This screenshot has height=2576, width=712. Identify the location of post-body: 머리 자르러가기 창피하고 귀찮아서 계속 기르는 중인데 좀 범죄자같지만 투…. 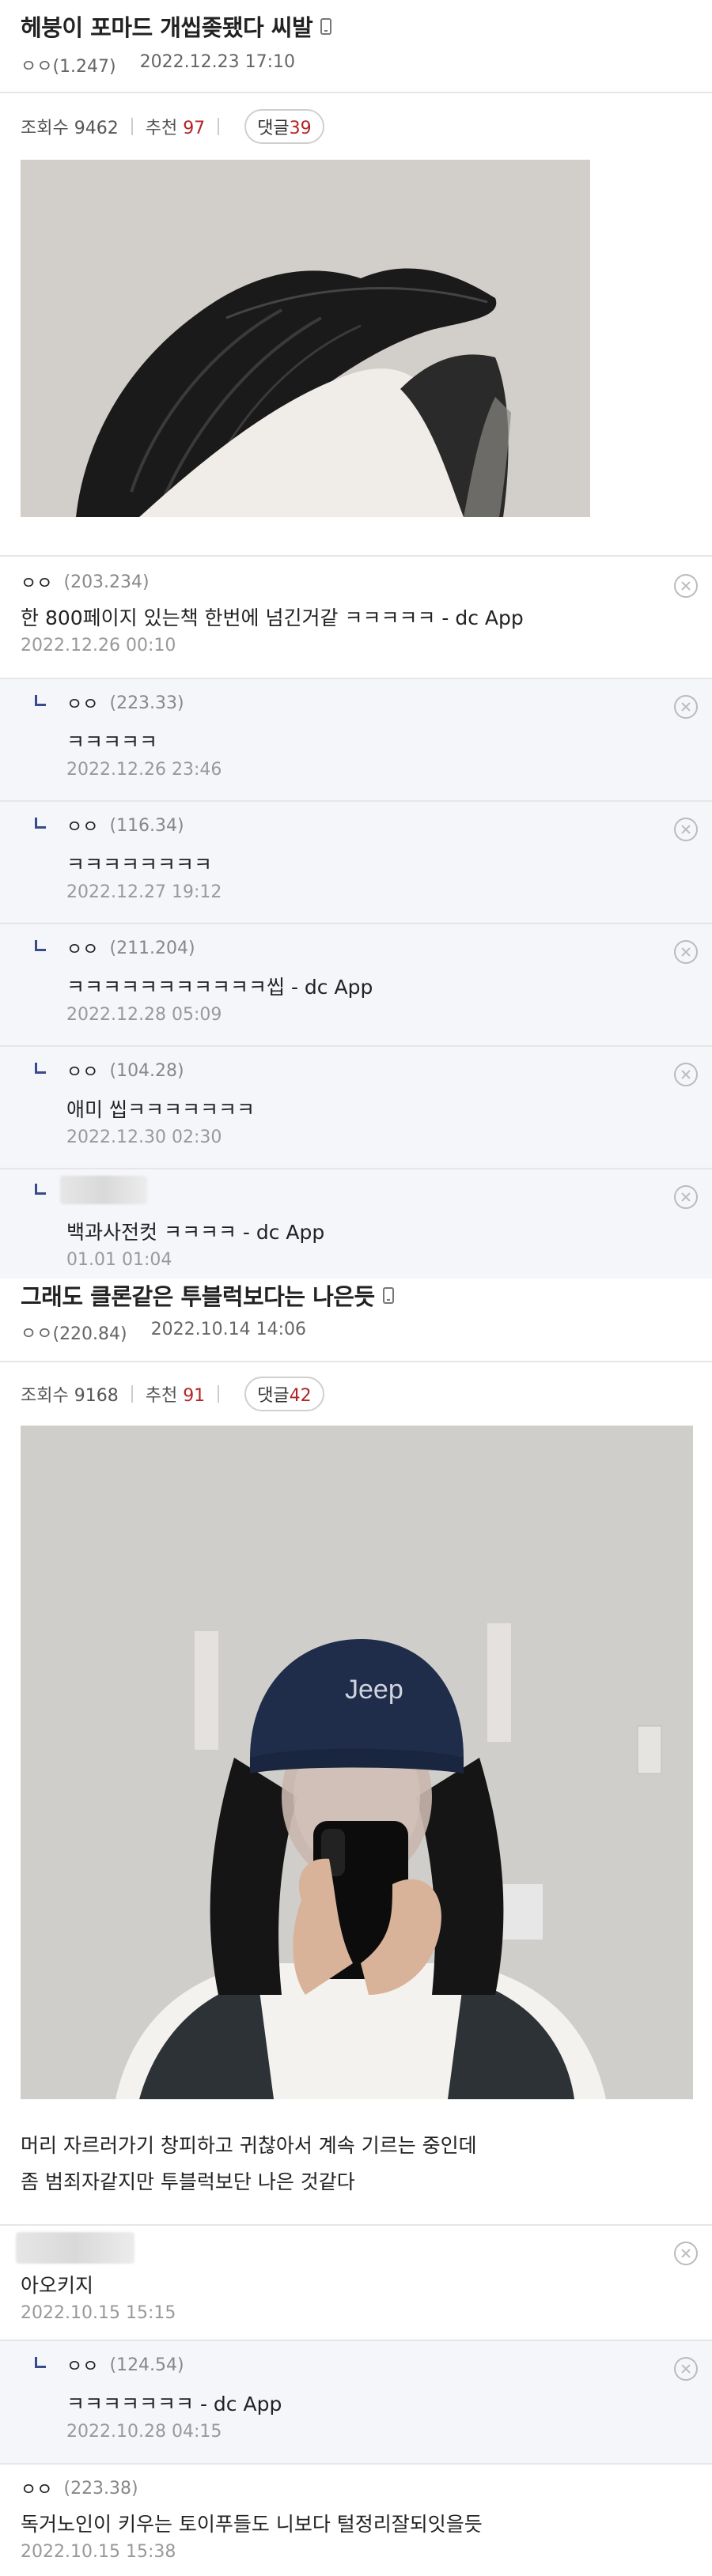
(356, 2161).